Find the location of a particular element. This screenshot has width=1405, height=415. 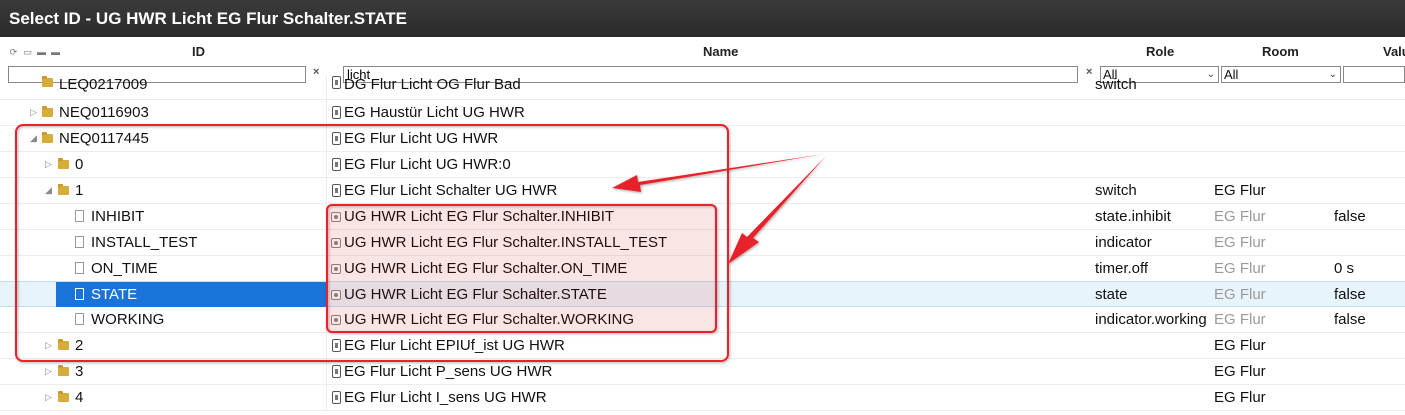

row-id: INHIBIT is located at coordinates (118, 216).